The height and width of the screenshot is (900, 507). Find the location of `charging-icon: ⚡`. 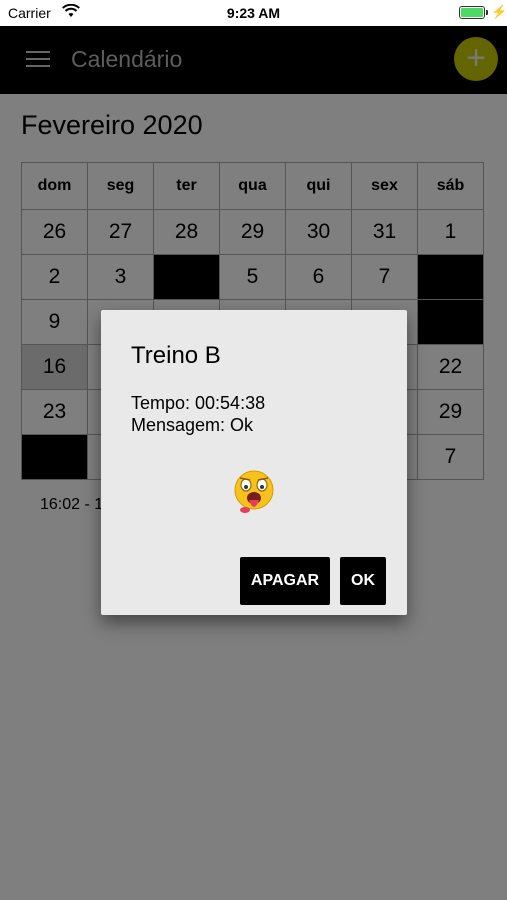

charging-icon: ⚡ is located at coordinates (499, 11).